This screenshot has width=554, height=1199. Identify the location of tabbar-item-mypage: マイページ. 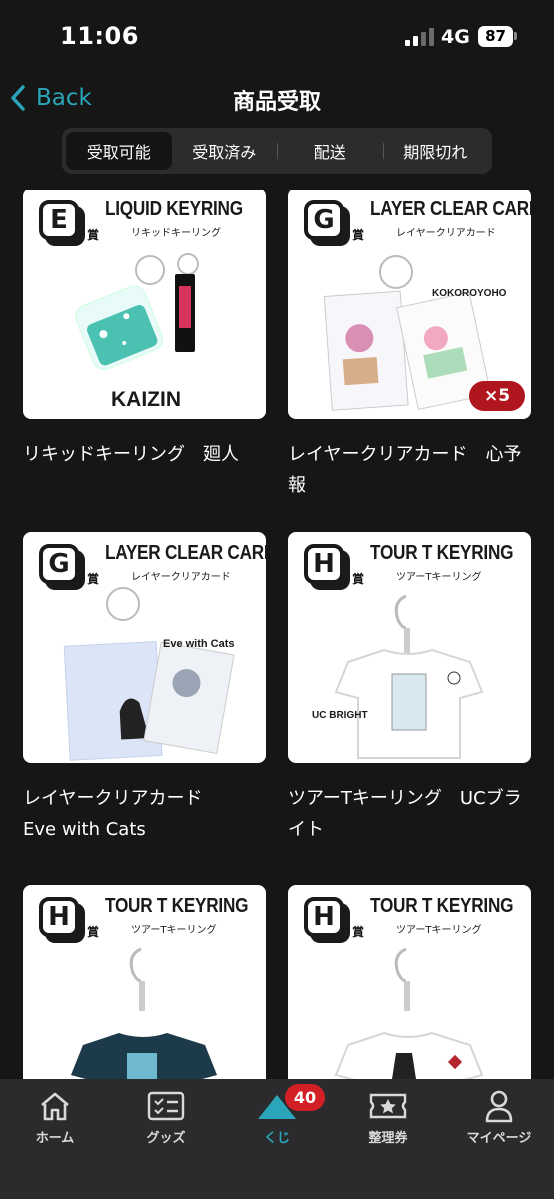
(499, 1116).